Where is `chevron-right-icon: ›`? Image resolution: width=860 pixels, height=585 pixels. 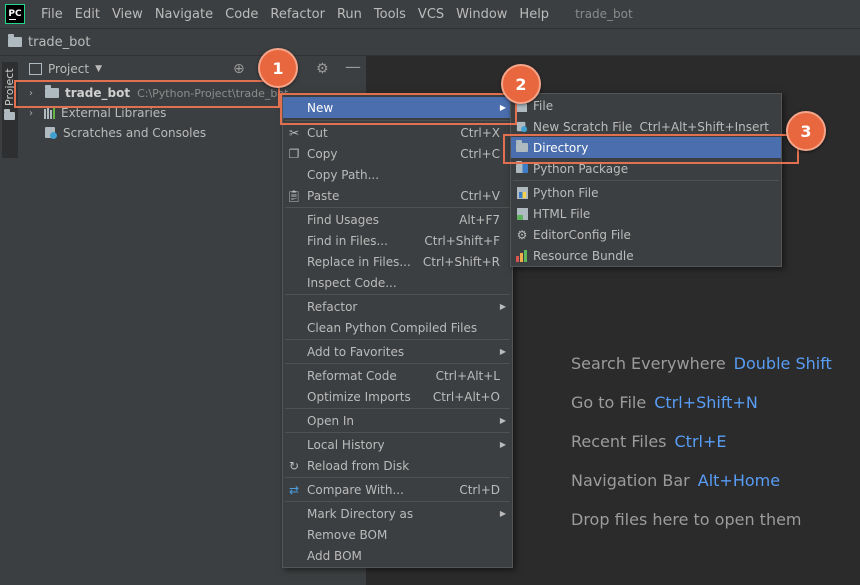
chevron-right-icon: › is located at coordinates (31, 113).